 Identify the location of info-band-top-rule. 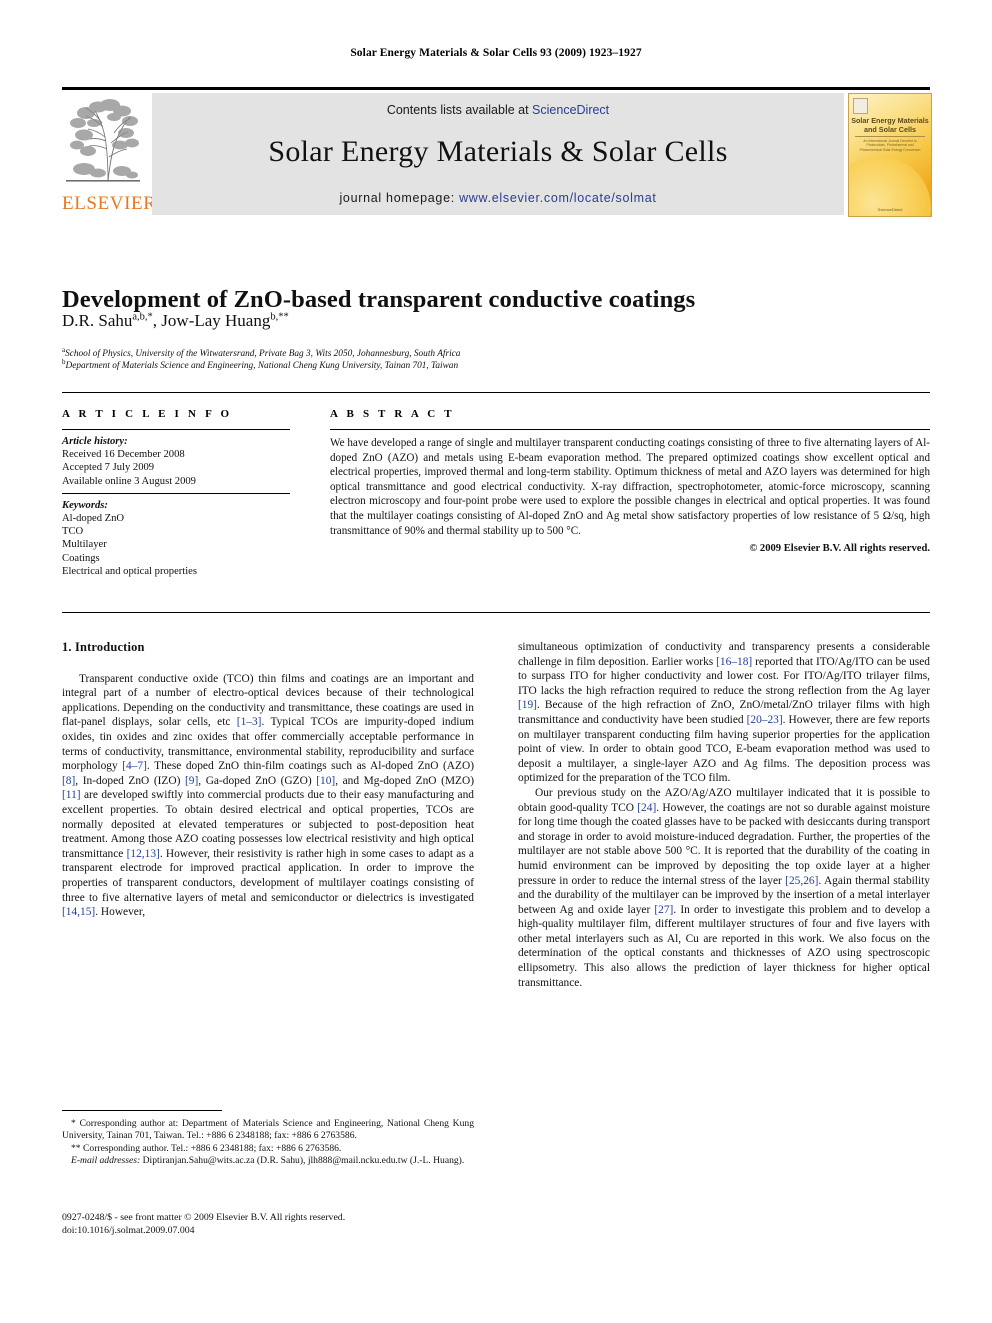
(496, 392).